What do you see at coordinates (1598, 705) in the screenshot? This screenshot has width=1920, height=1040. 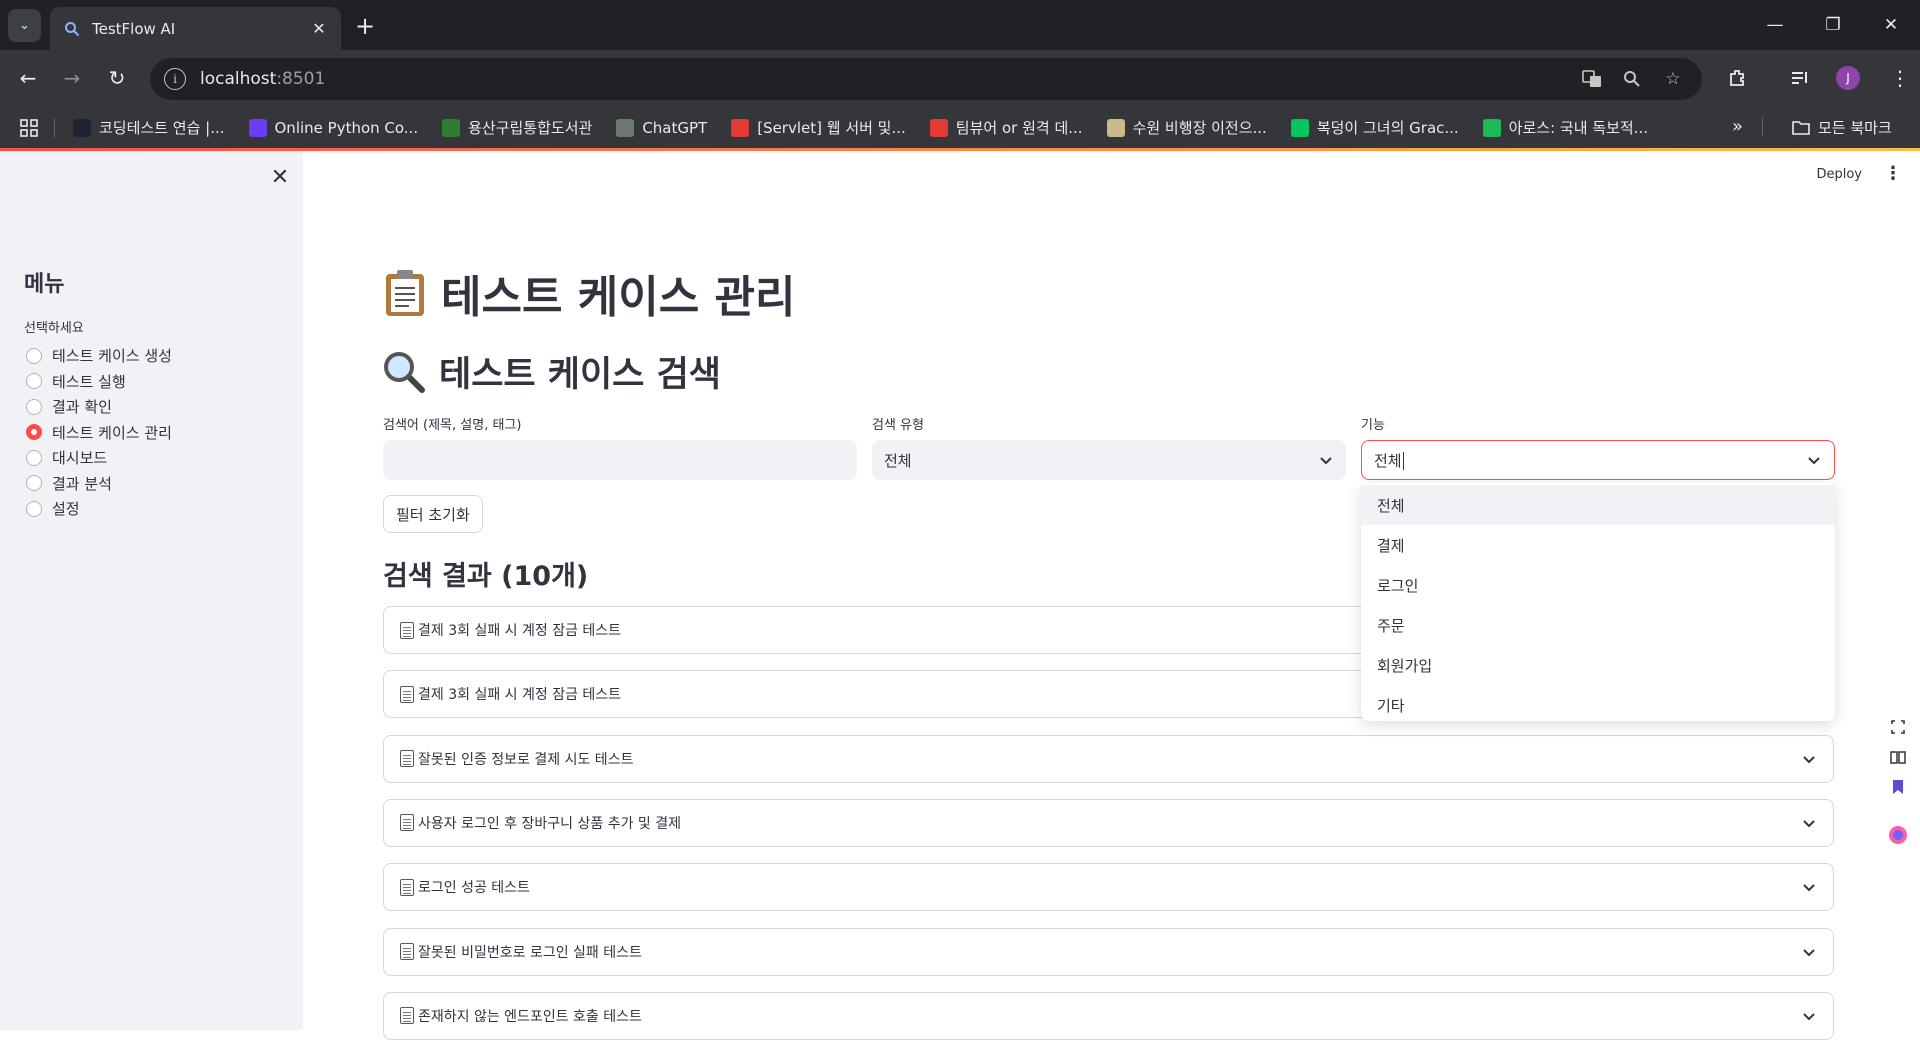 I see `dropdown-option: 기타` at bounding box center [1598, 705].